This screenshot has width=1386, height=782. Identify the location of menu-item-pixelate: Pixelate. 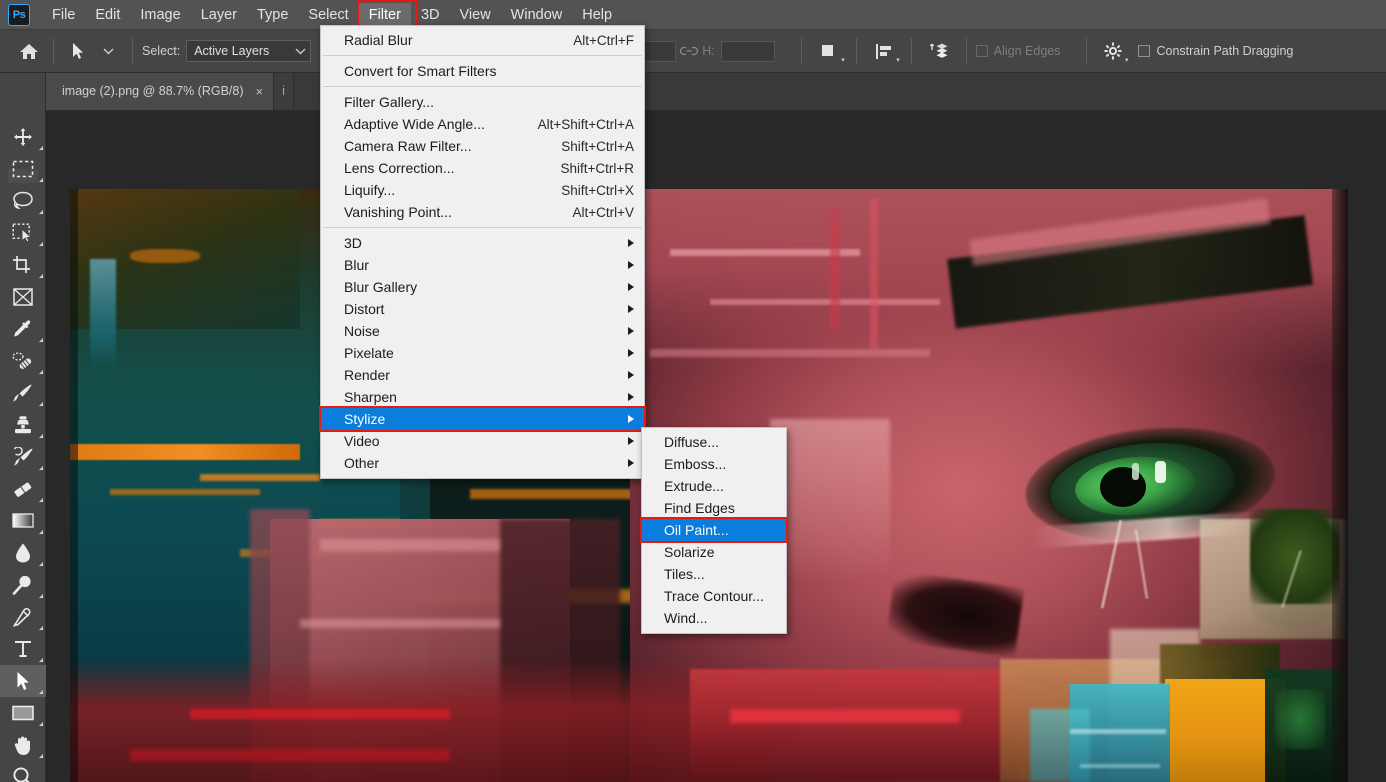
(482, 353).